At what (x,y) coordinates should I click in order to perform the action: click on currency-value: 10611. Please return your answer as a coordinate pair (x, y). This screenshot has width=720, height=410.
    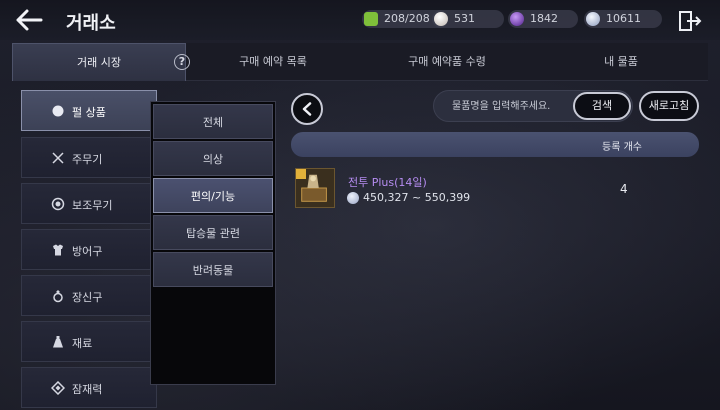
    Looking at the image, I should click on (623, 18).